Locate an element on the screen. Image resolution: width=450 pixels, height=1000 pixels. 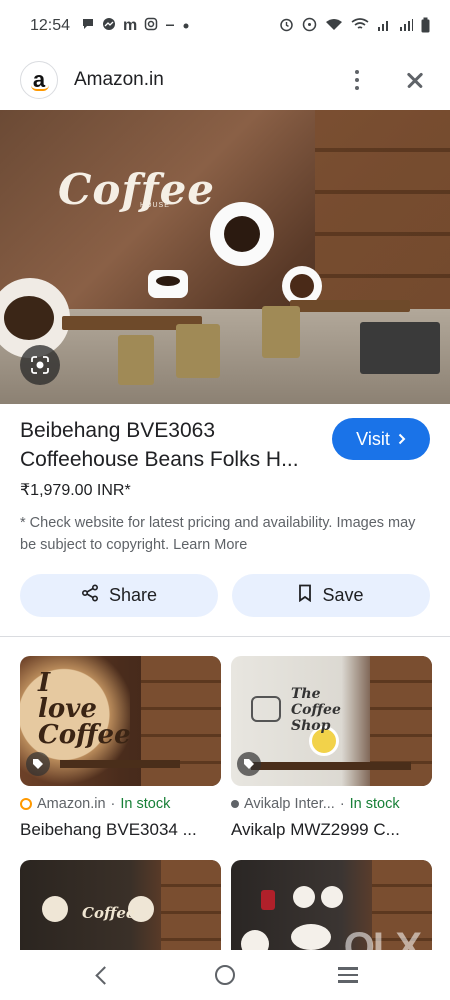
coffee-cup-art is located at coordinates (242, 234).